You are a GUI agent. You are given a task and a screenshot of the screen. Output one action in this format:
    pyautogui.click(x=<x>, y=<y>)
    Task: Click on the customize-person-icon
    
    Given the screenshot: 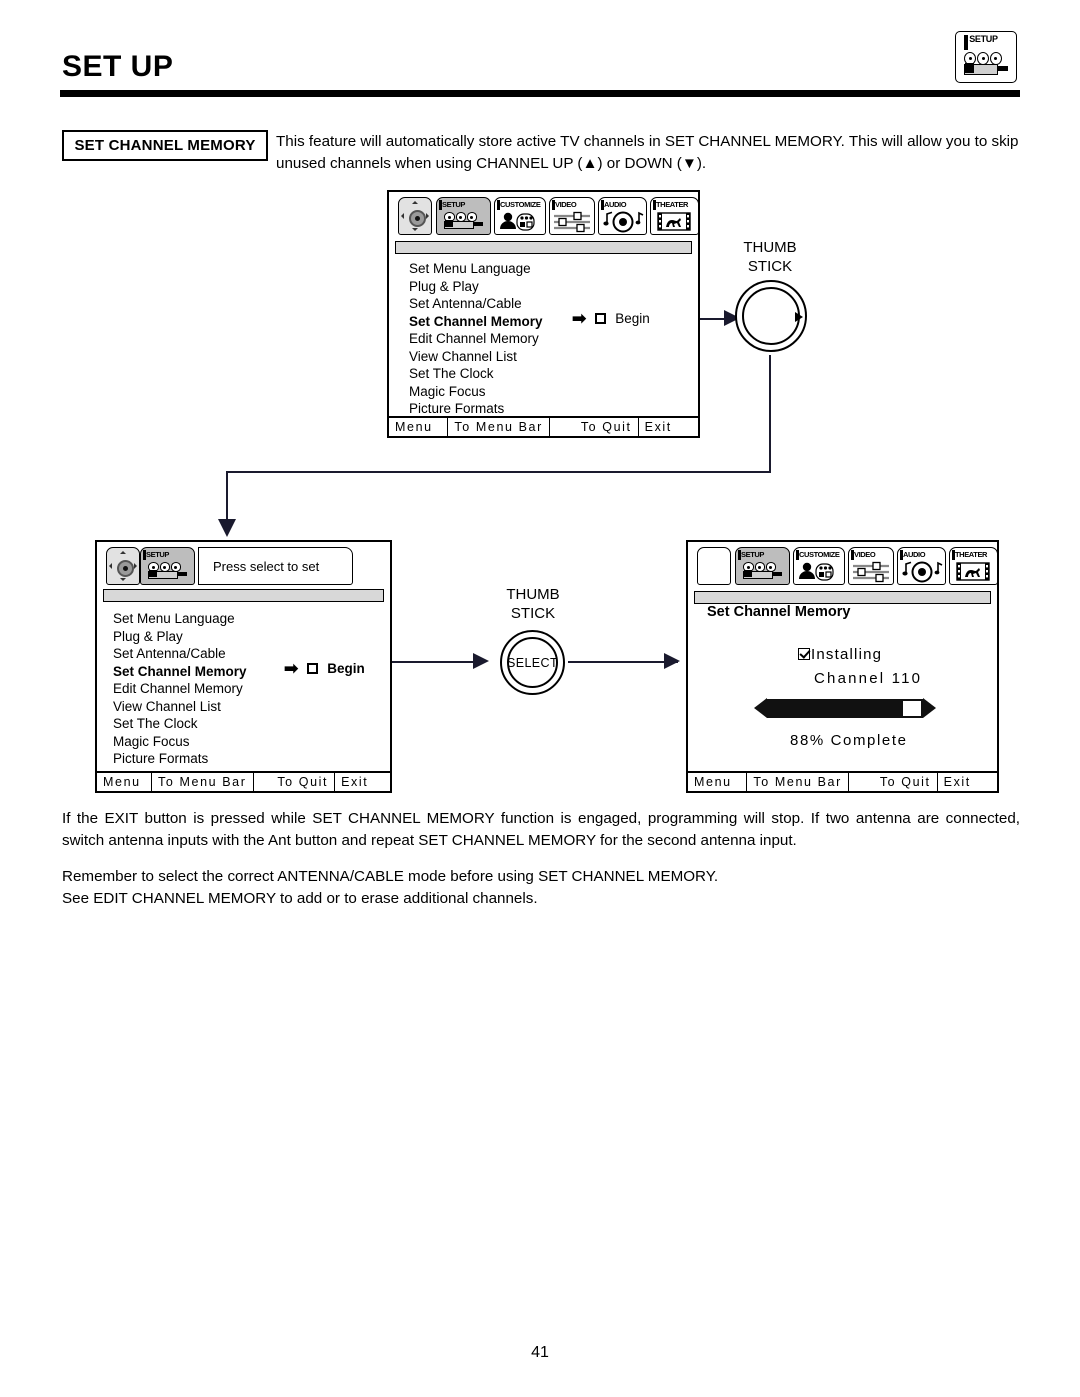 What is the action you would take?
    pyautogui.click(x=816, y=571)
    